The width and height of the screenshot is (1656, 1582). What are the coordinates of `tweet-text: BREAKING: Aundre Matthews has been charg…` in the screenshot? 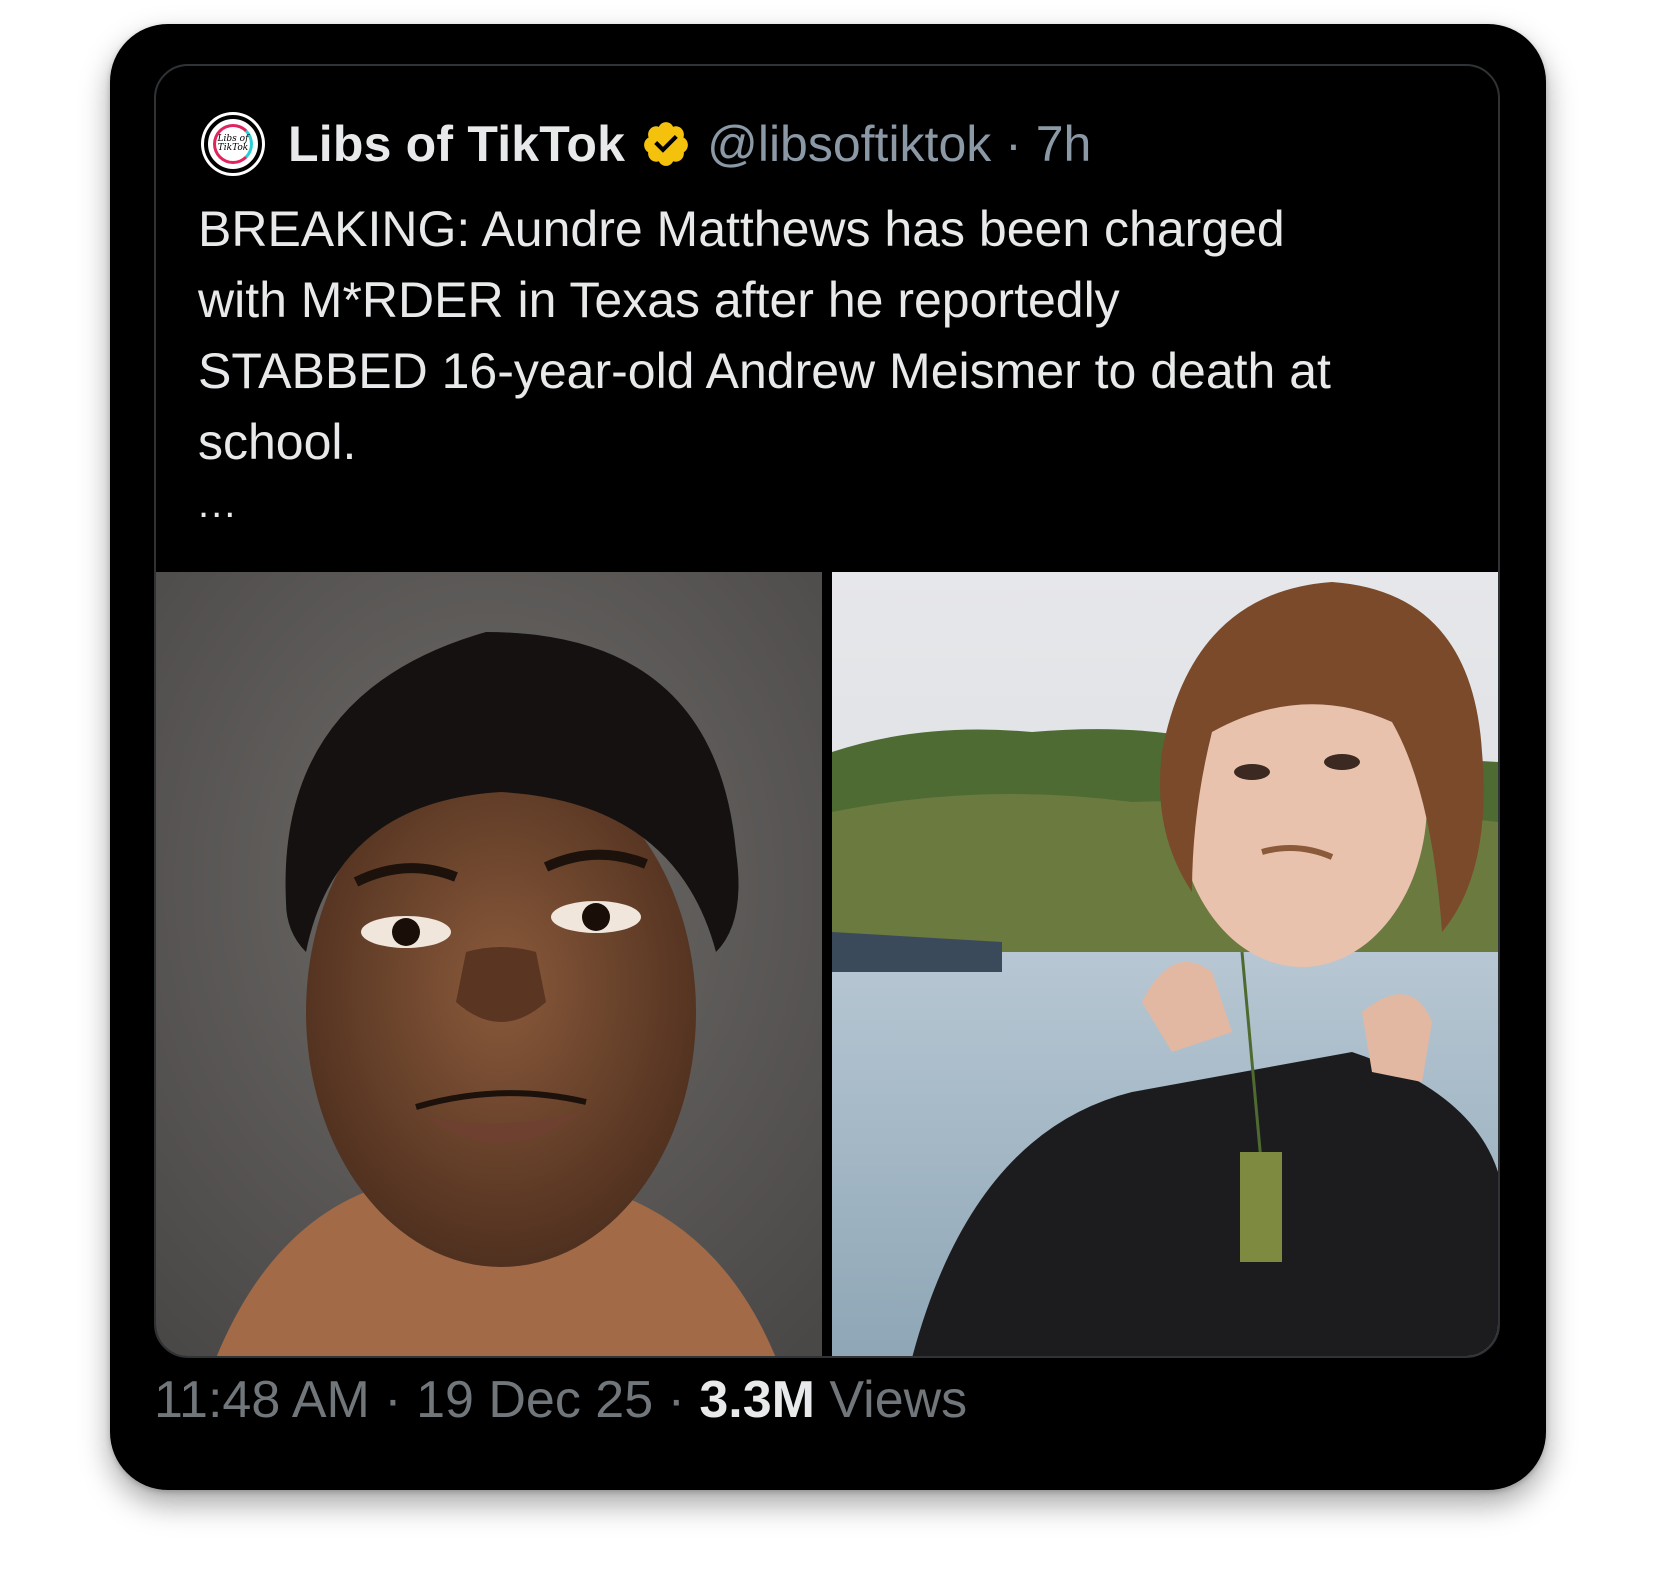 It's located at (764, 335).